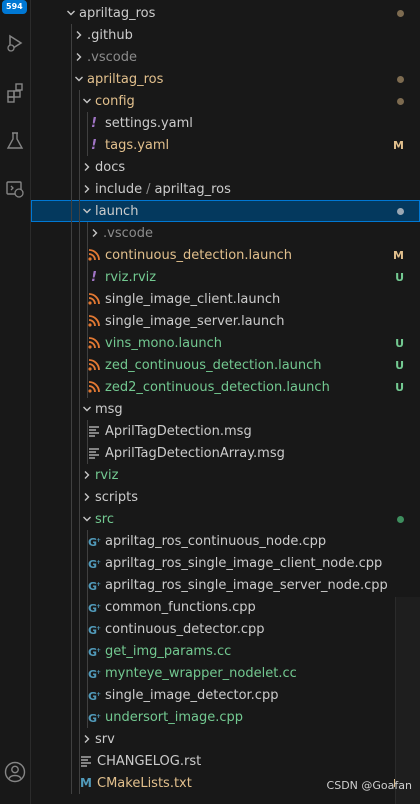 The height and width of the screenshot is (804, 420). Describe the element at coordinates (225, 497) in the screenshot. I see `folder-item-scripts: scripts` at that location.